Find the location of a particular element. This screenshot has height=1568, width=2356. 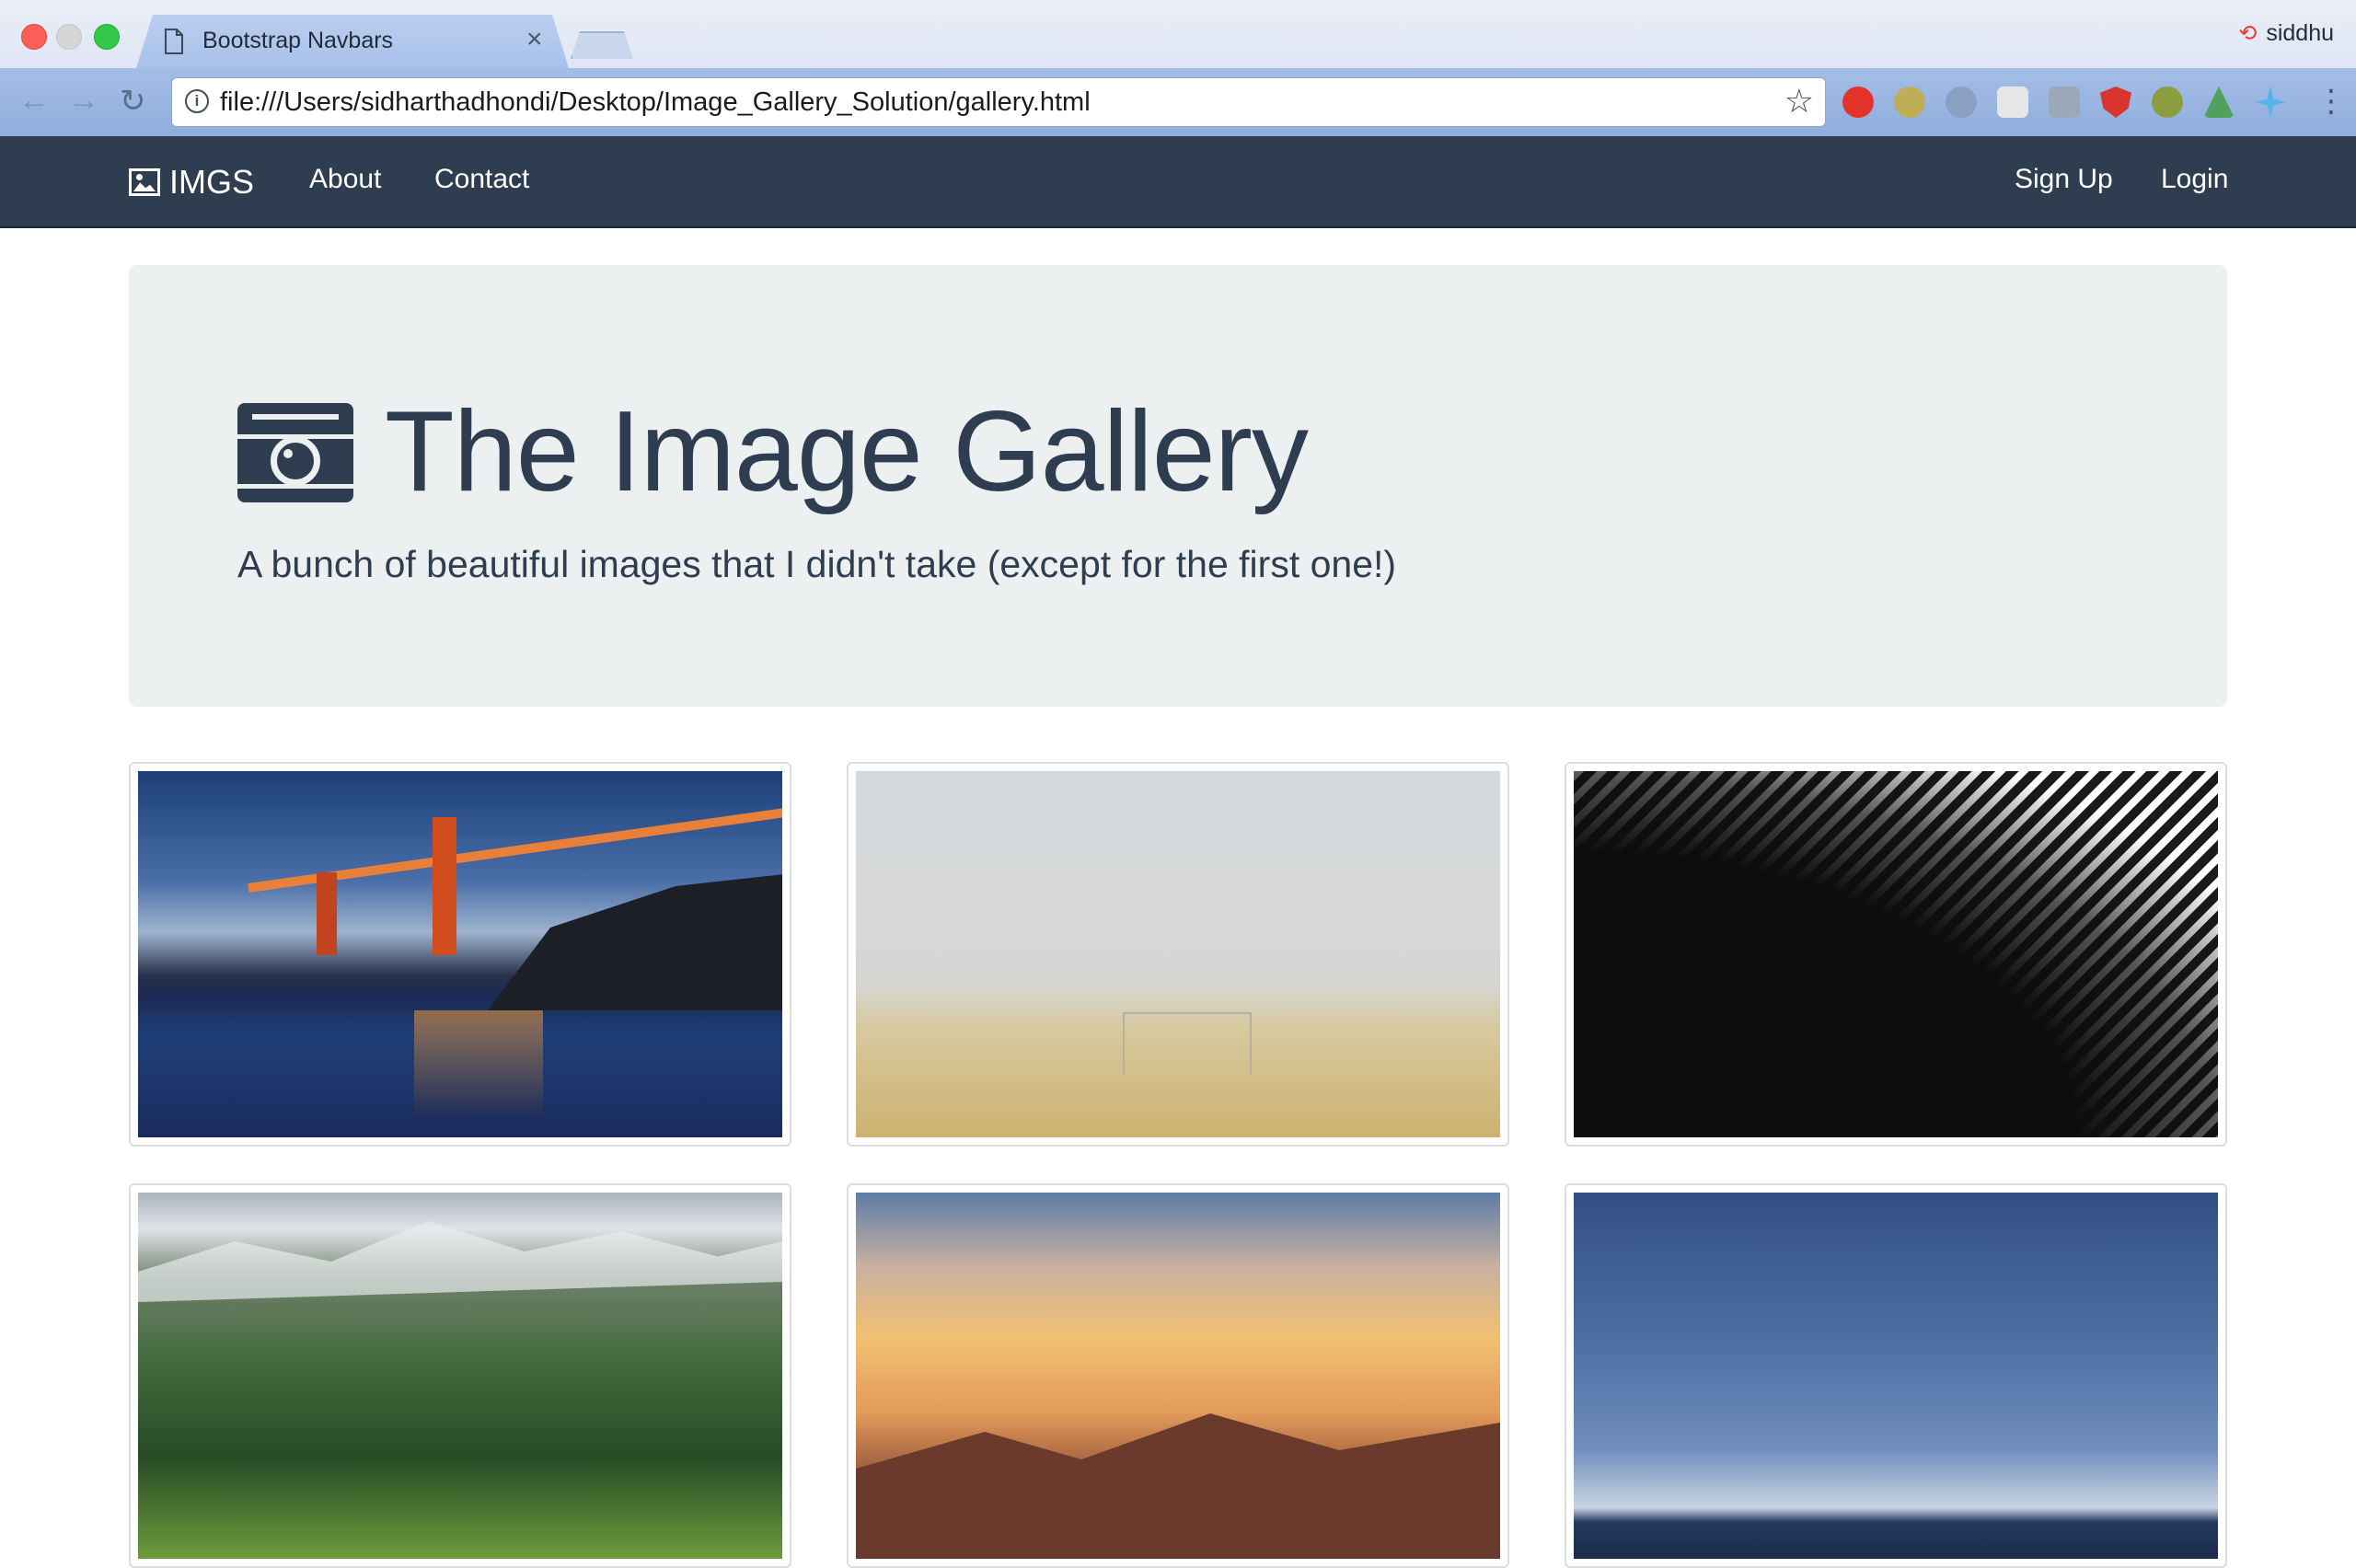

document-icon is located at coordinates (174, 41).